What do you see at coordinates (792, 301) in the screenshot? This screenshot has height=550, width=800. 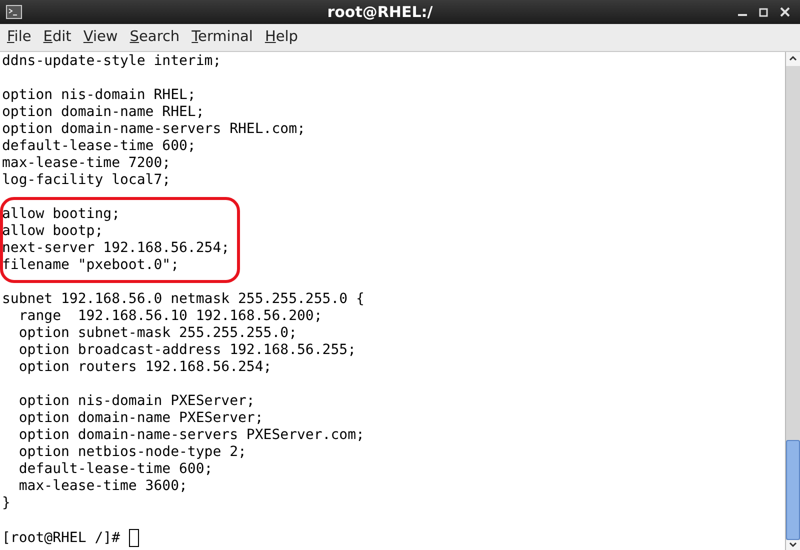 I see `scrollbar` at bounding box center [792, 301].